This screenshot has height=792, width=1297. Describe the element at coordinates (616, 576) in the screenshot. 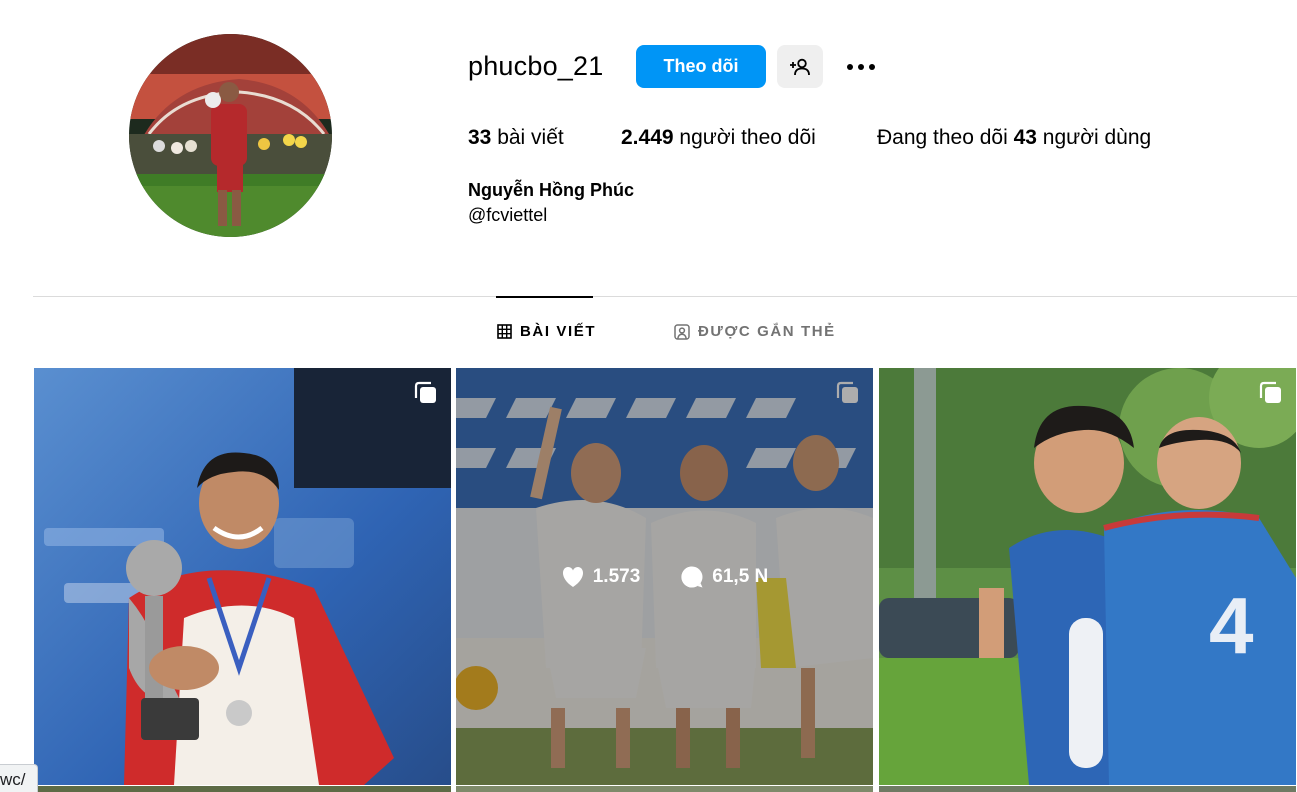

I see `likes-count: 1.573` at that location.